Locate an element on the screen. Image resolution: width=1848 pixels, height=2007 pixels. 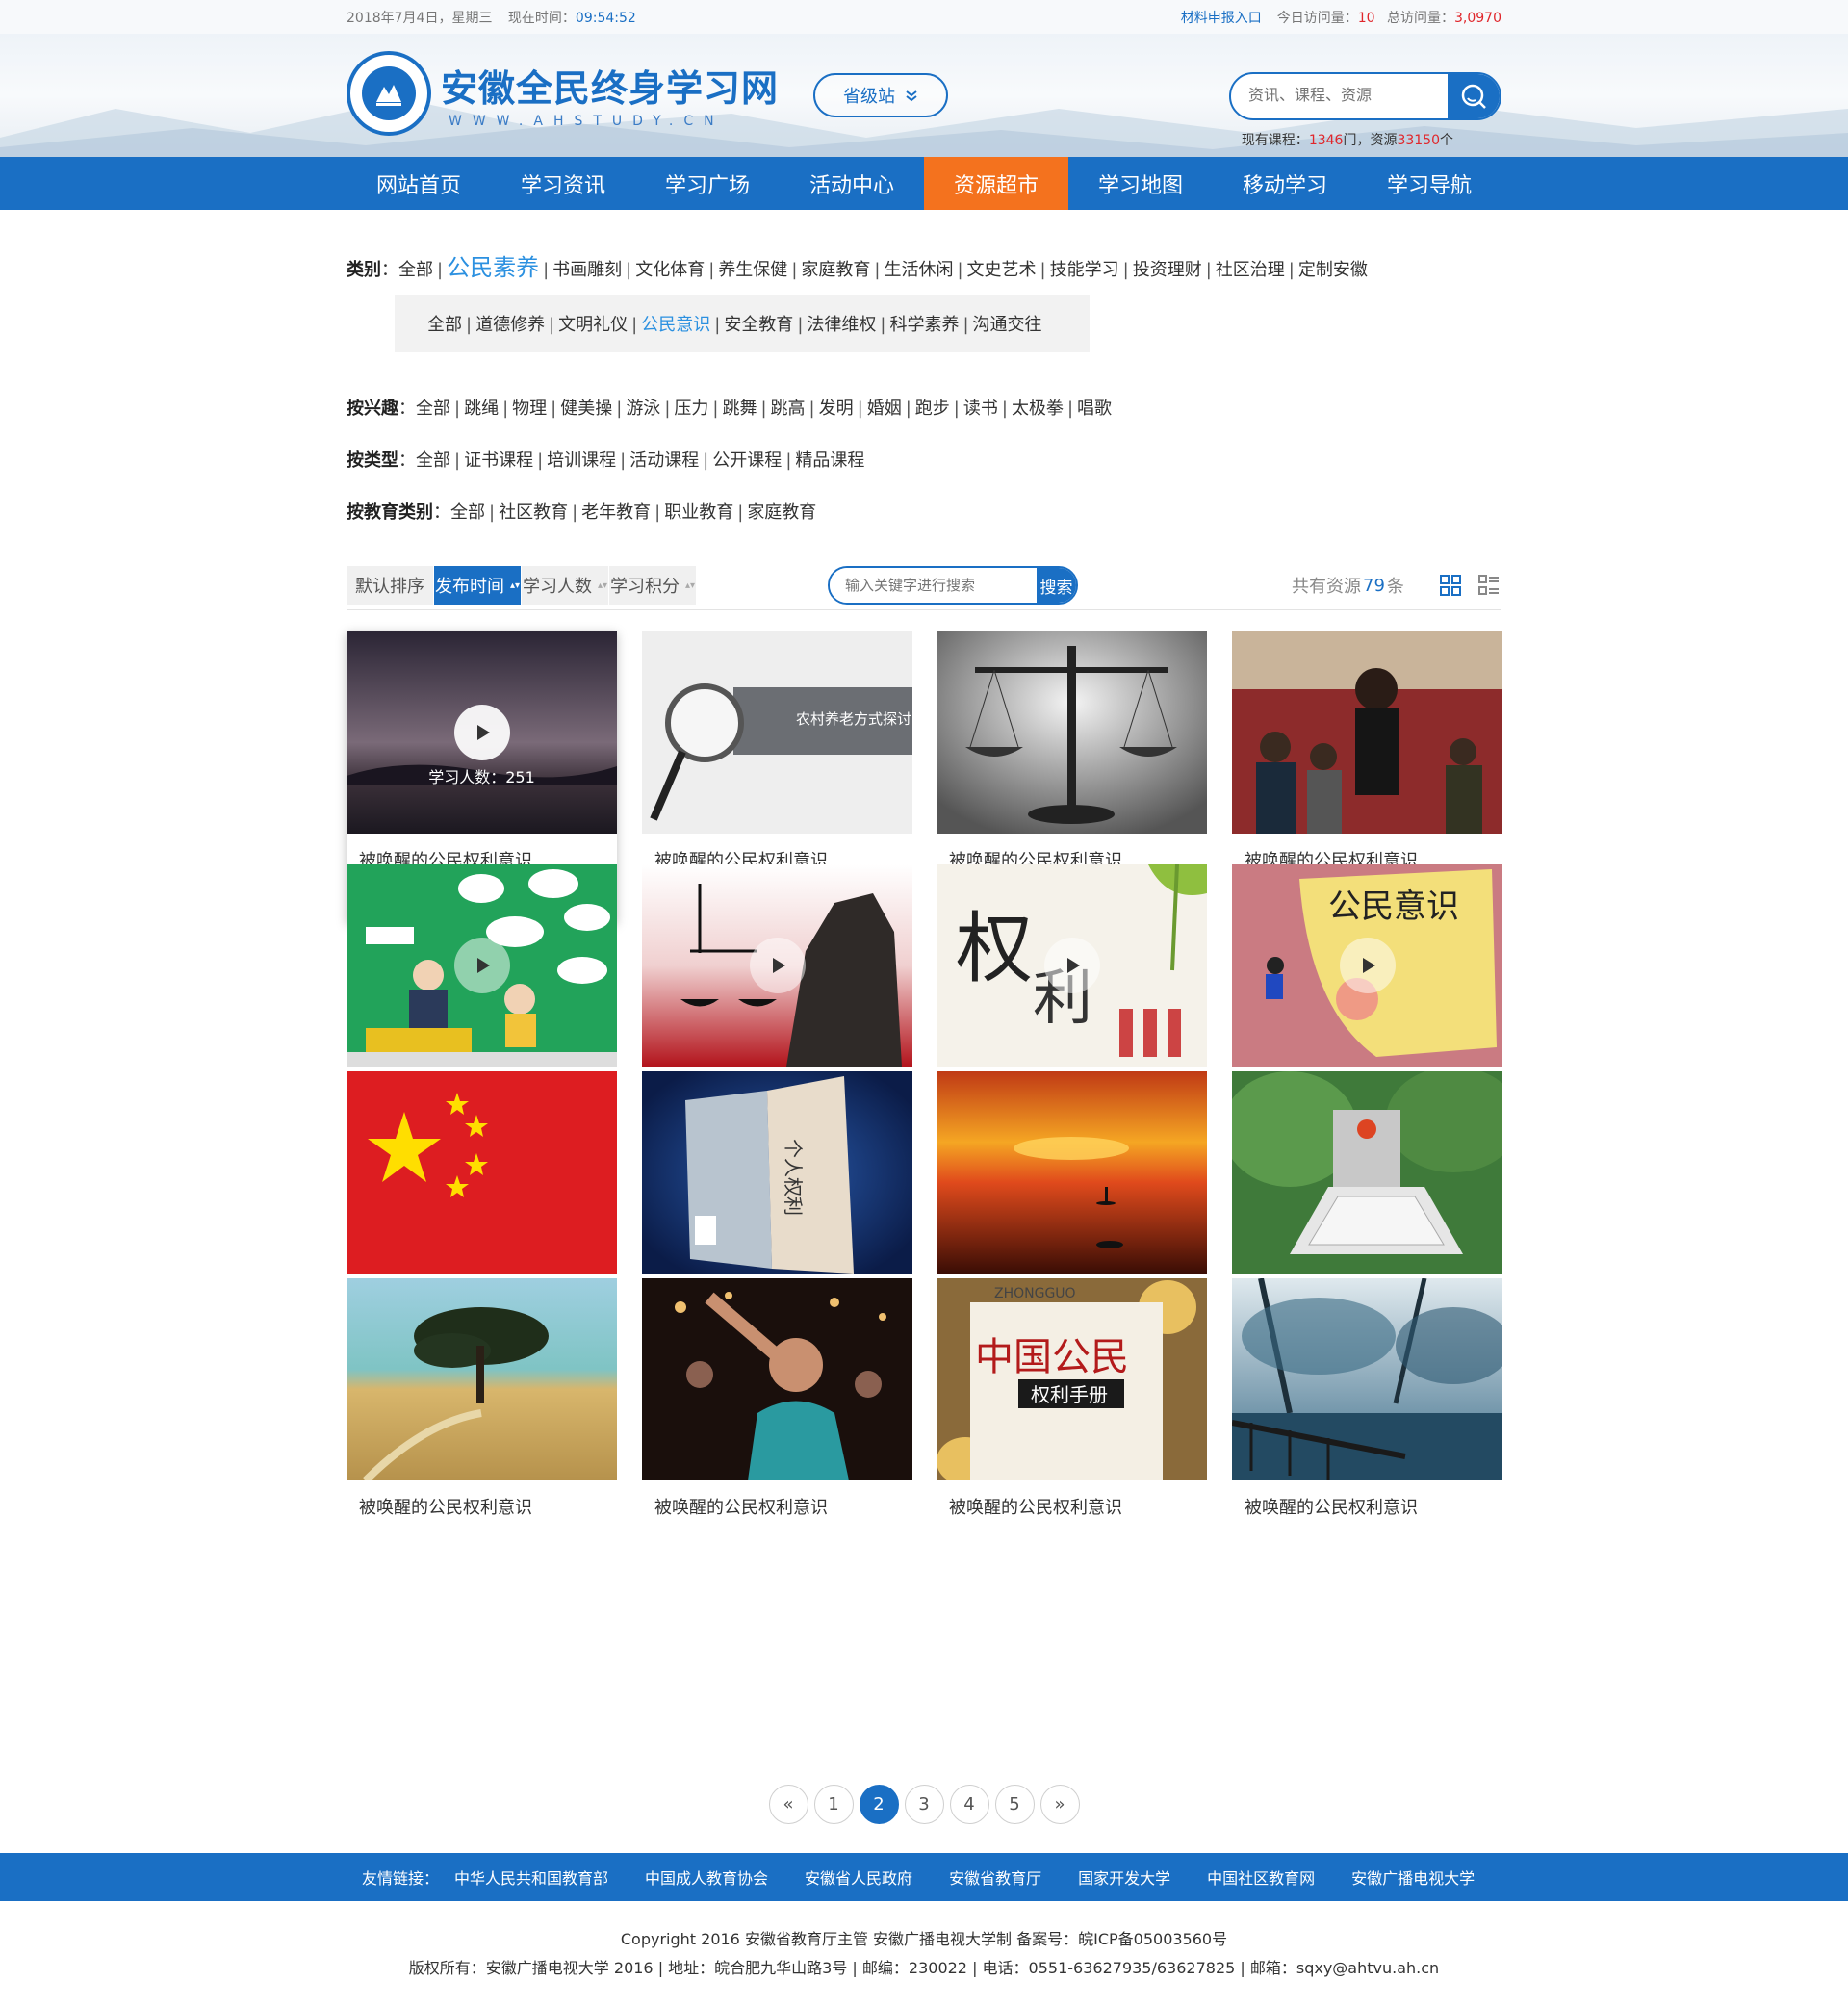
friend-link: 中华人民共和国教育部 is located at coordinates (531, 1877).